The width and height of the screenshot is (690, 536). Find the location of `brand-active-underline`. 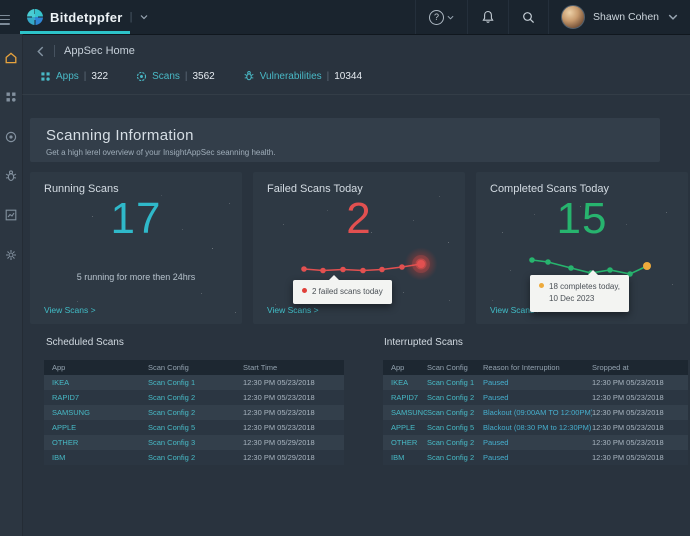

brand-active-underline is located at coordinates (75, 32).